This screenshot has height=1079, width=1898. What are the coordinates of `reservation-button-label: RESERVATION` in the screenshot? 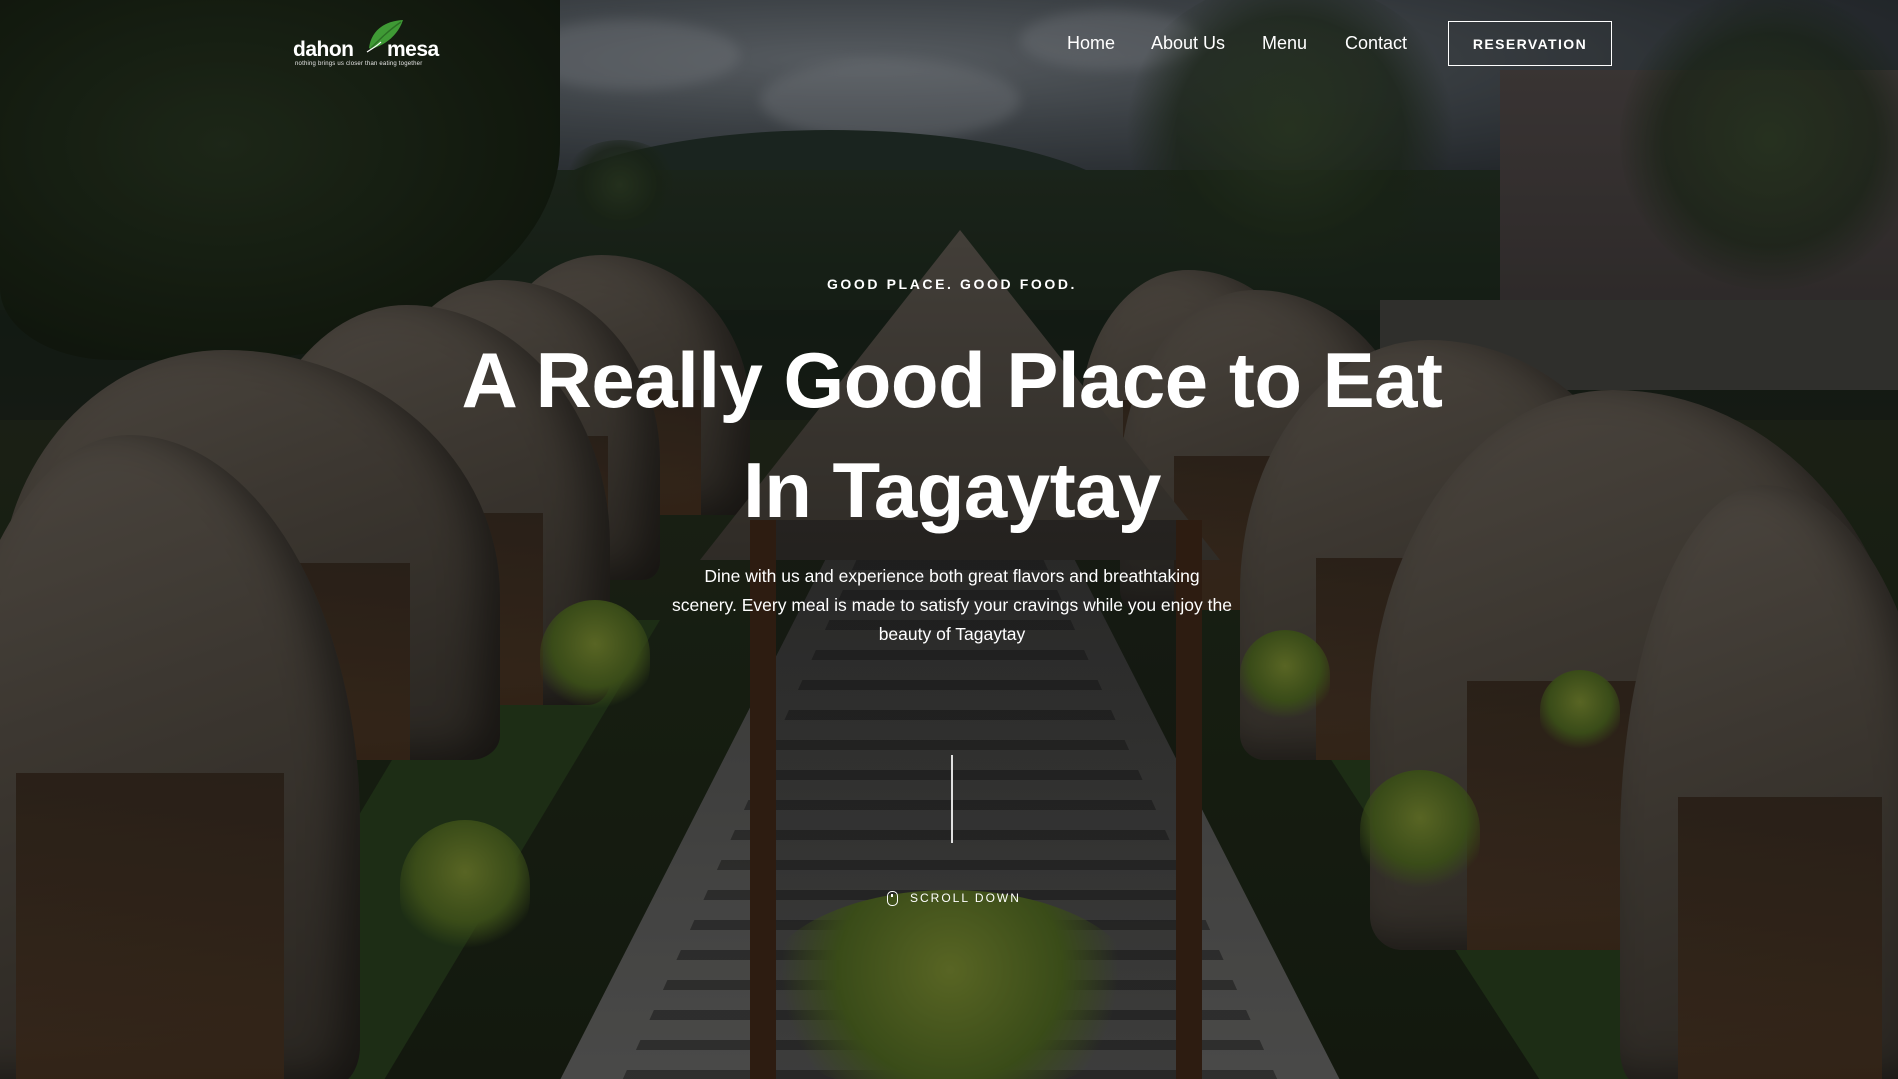 It's located at (1530, 43).